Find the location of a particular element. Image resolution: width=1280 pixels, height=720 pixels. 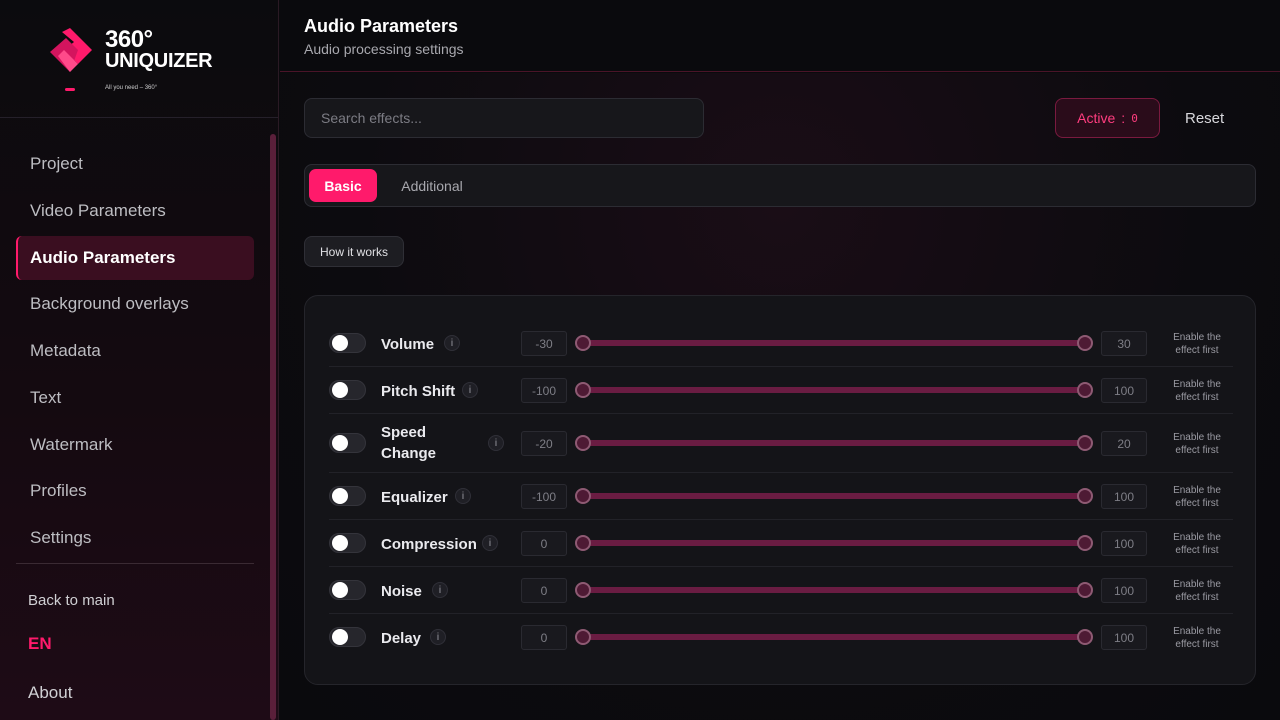

effect-row-delay: Delay i 0 100 Enable the effect first is located at coordinates (781, 637).